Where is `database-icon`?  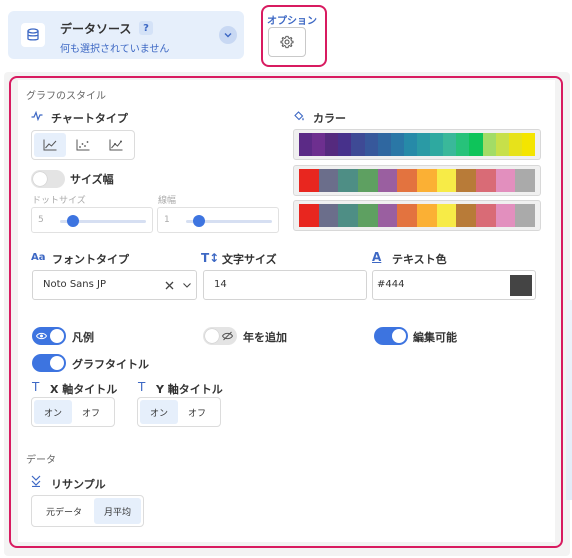 database-icon is located at coordinates (33, 35).